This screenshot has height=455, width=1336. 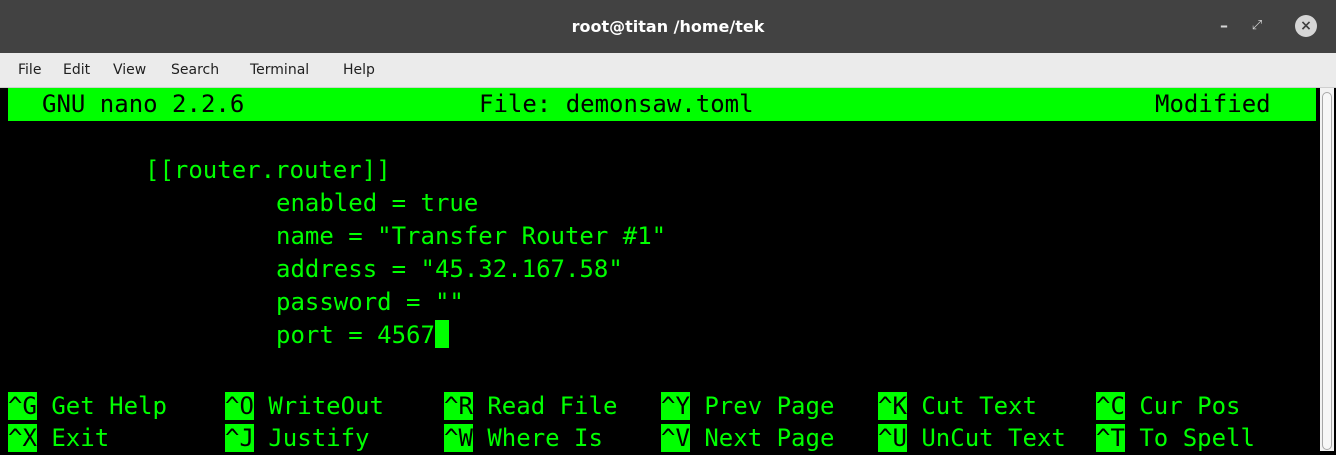 I want to click on shortcut-key: ^C, so click(x=1110, y=406).